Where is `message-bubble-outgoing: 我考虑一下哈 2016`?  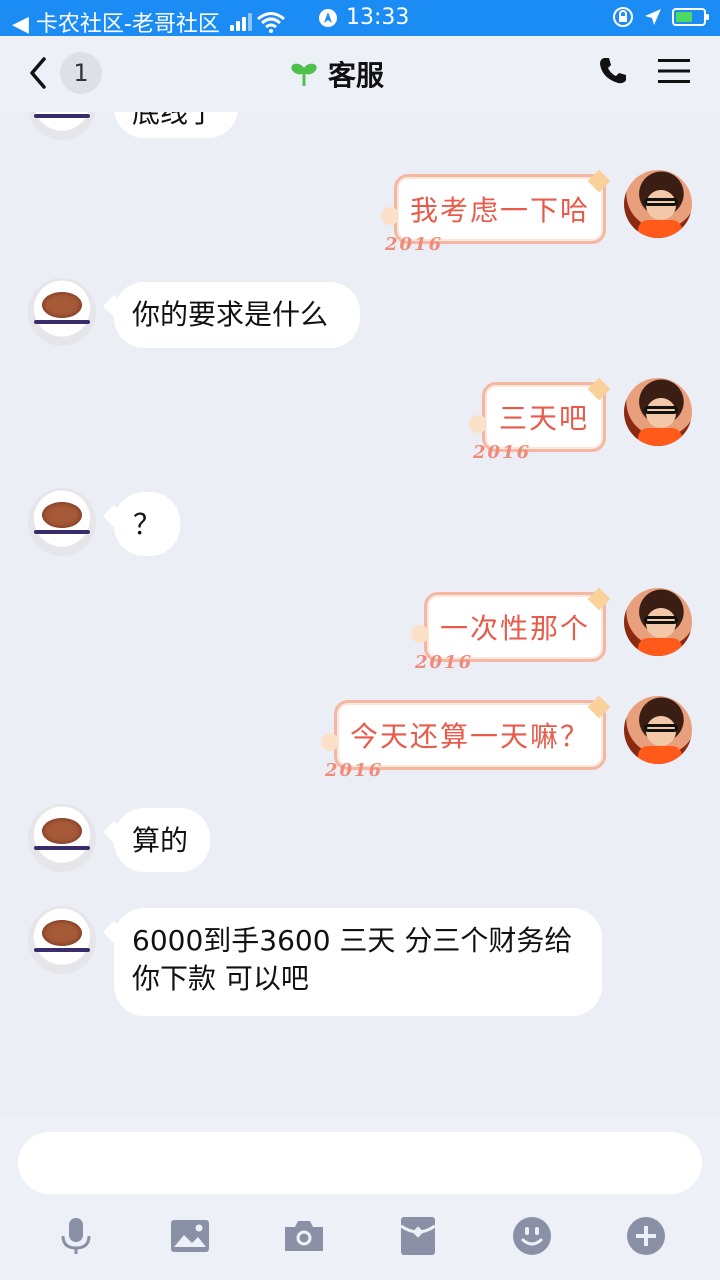 message-bubble-outgoing: 我考虑一下哈 2016 is located at coordinates (496, 212).